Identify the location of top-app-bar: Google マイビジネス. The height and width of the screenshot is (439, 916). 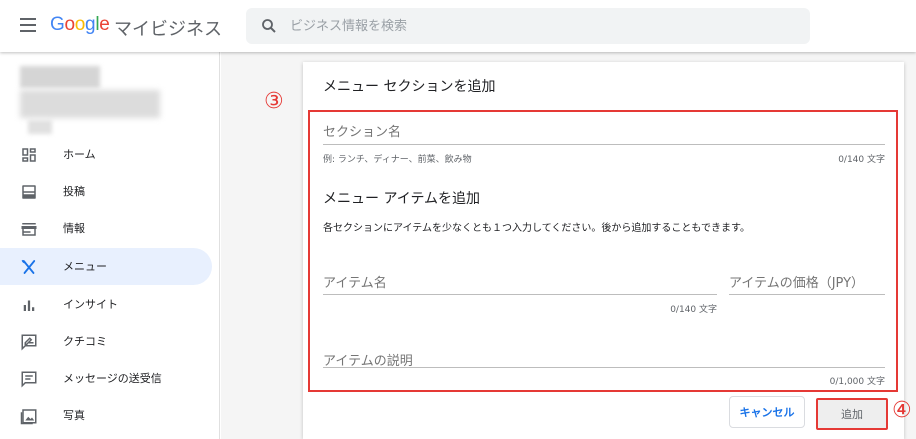
(458, 26).